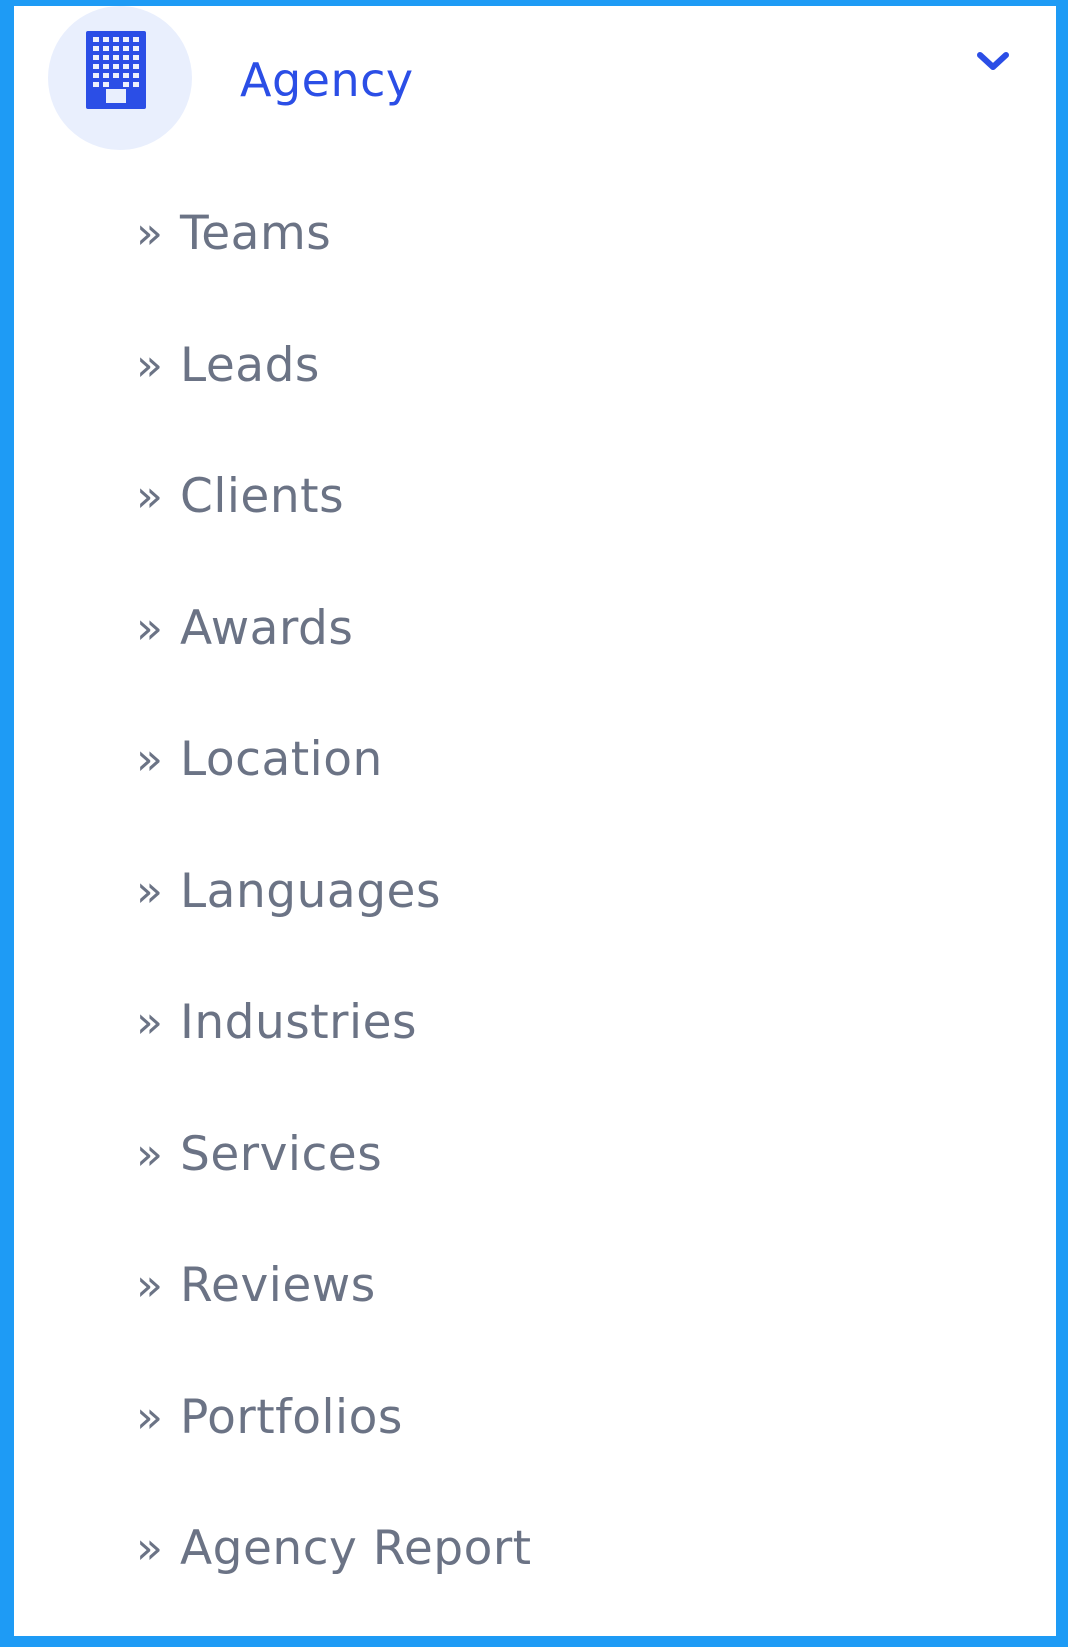  I want to click on icon-circle, so click(120, 78).